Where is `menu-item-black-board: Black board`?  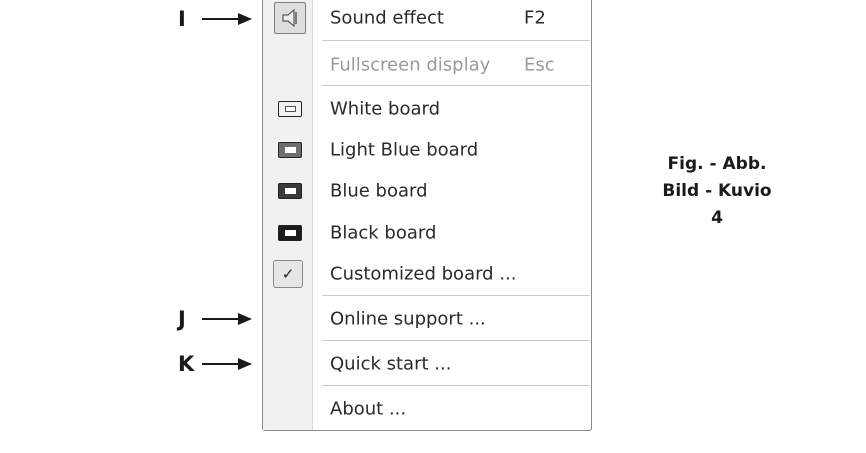 menu-item-black-board: Black board is located at coordinates (427, 233).